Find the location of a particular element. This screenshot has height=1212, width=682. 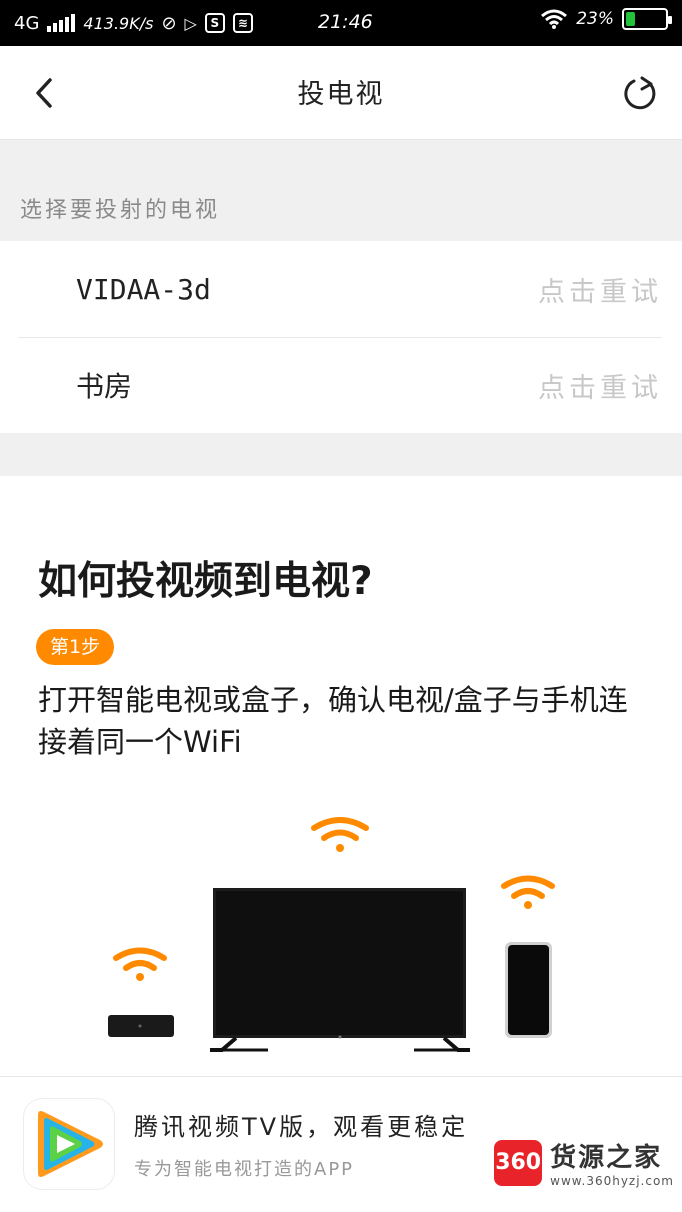

header: 投电视 is located at coordinates (341, 93).